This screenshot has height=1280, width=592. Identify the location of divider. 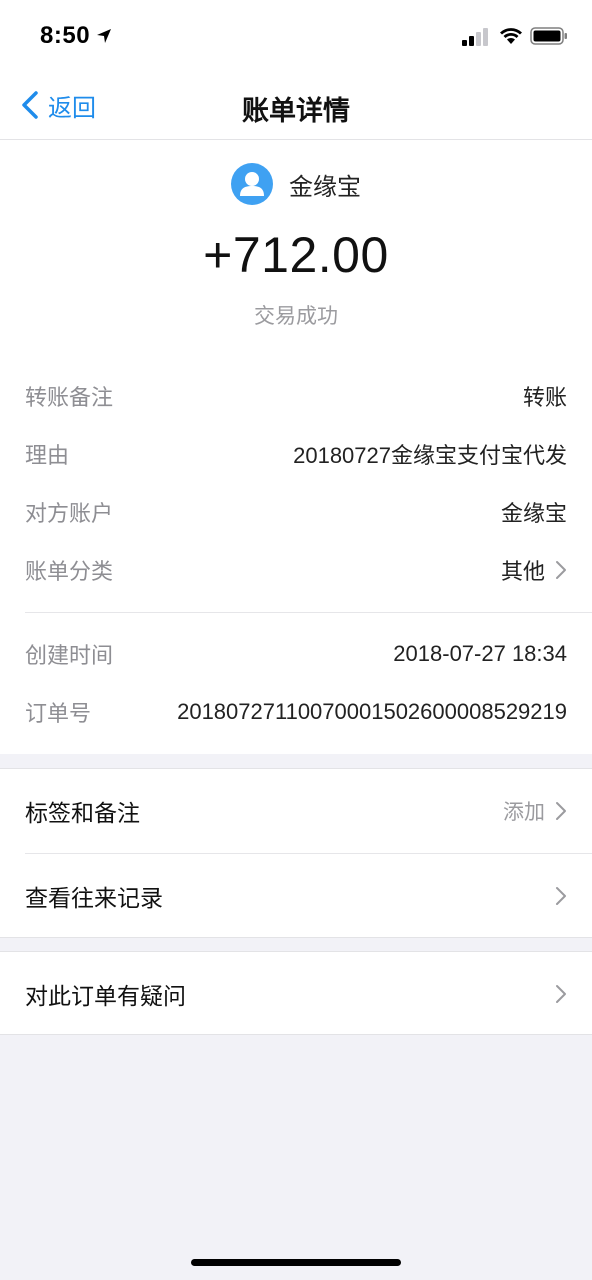
(308, 612).